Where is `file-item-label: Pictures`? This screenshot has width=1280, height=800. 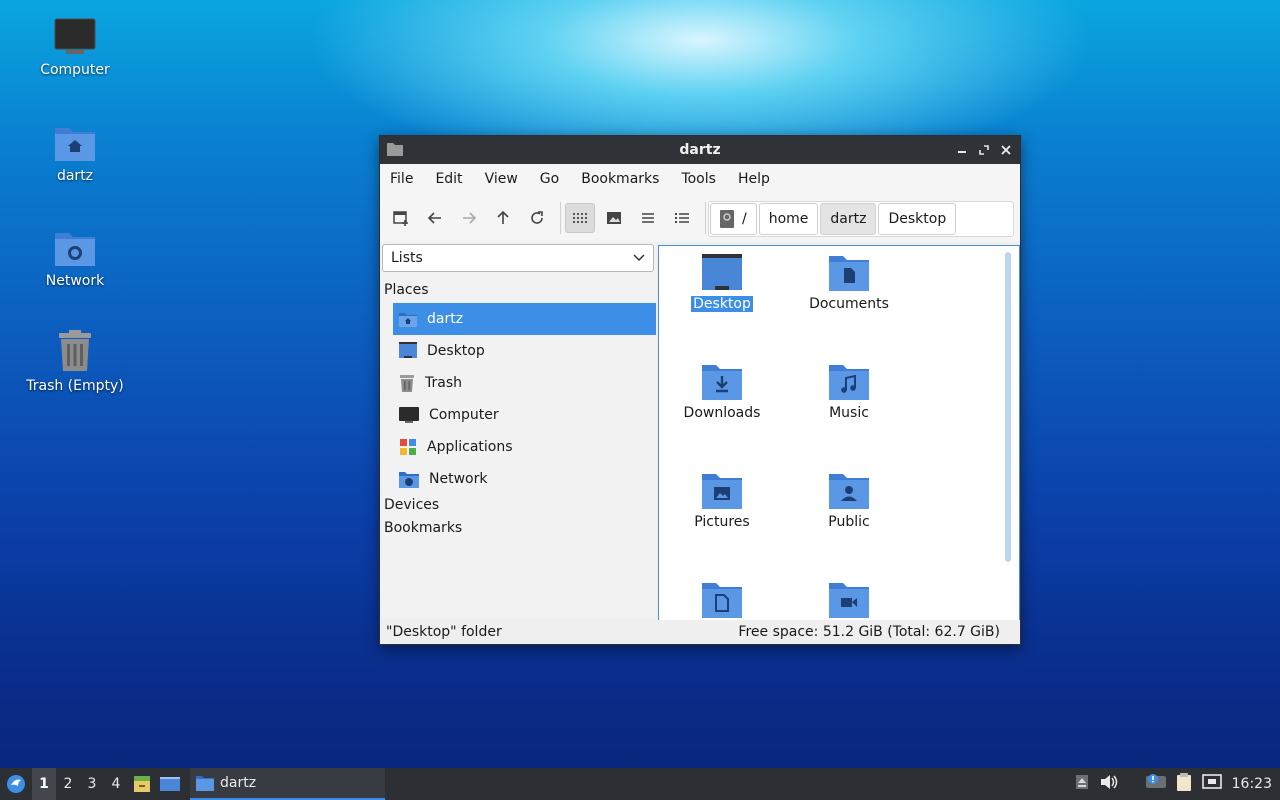
file-item-label: Pictures is located at coordinates (722, 522).